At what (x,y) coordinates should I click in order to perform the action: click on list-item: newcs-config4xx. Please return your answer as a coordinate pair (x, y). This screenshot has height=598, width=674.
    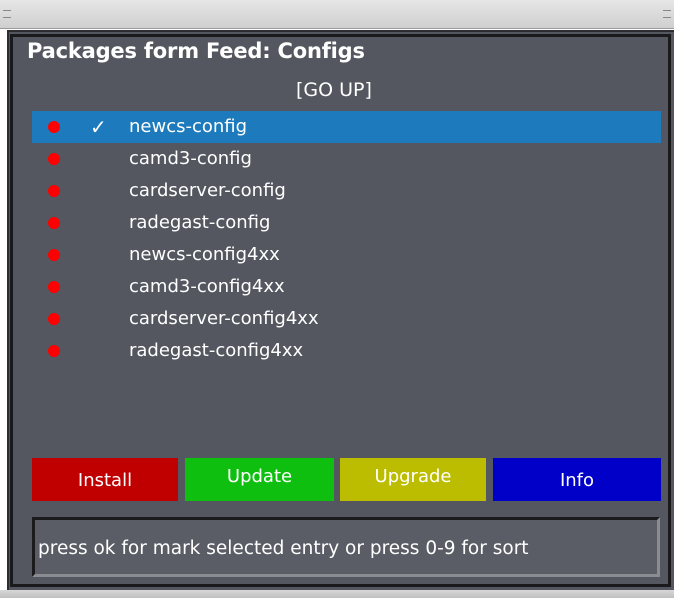
    Looking at the image, I should click on (346, 255).